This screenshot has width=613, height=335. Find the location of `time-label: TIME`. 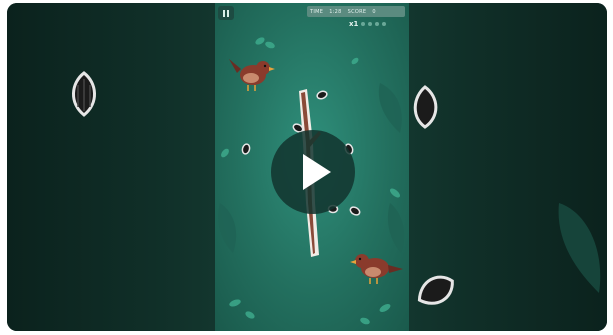

time-label: TIME is located at coordinates (317, 11).